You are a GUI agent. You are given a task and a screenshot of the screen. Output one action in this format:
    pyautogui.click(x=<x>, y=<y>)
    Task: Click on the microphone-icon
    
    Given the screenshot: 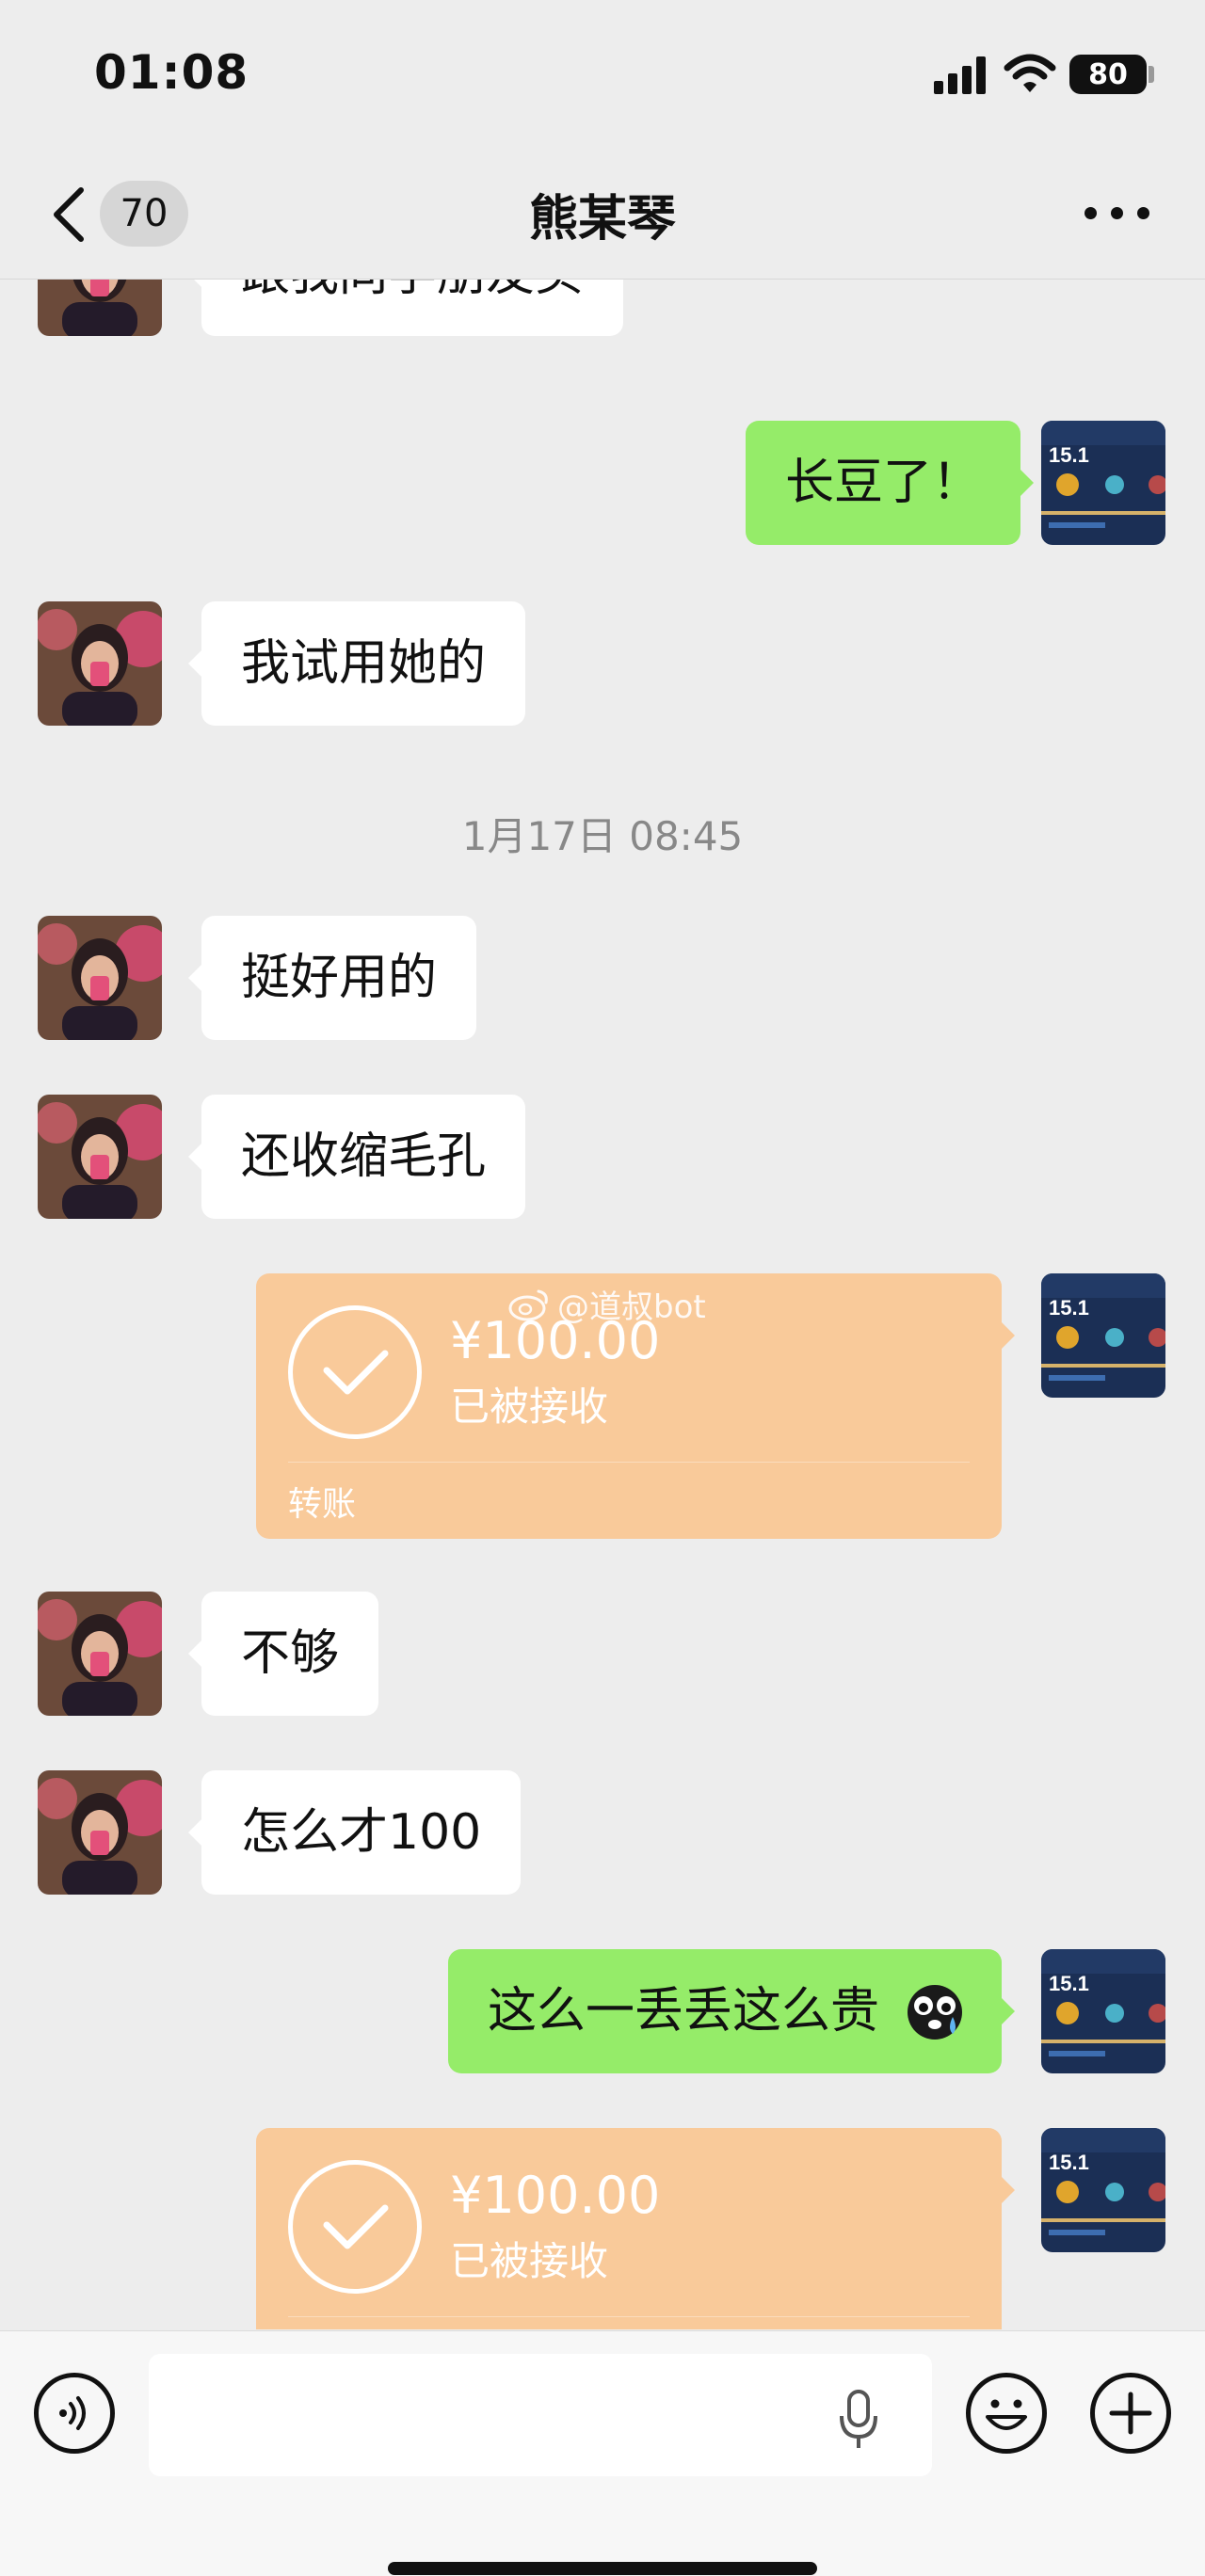 What is the action you would take?
    pyautogui.click(x=858, y=2420)
    